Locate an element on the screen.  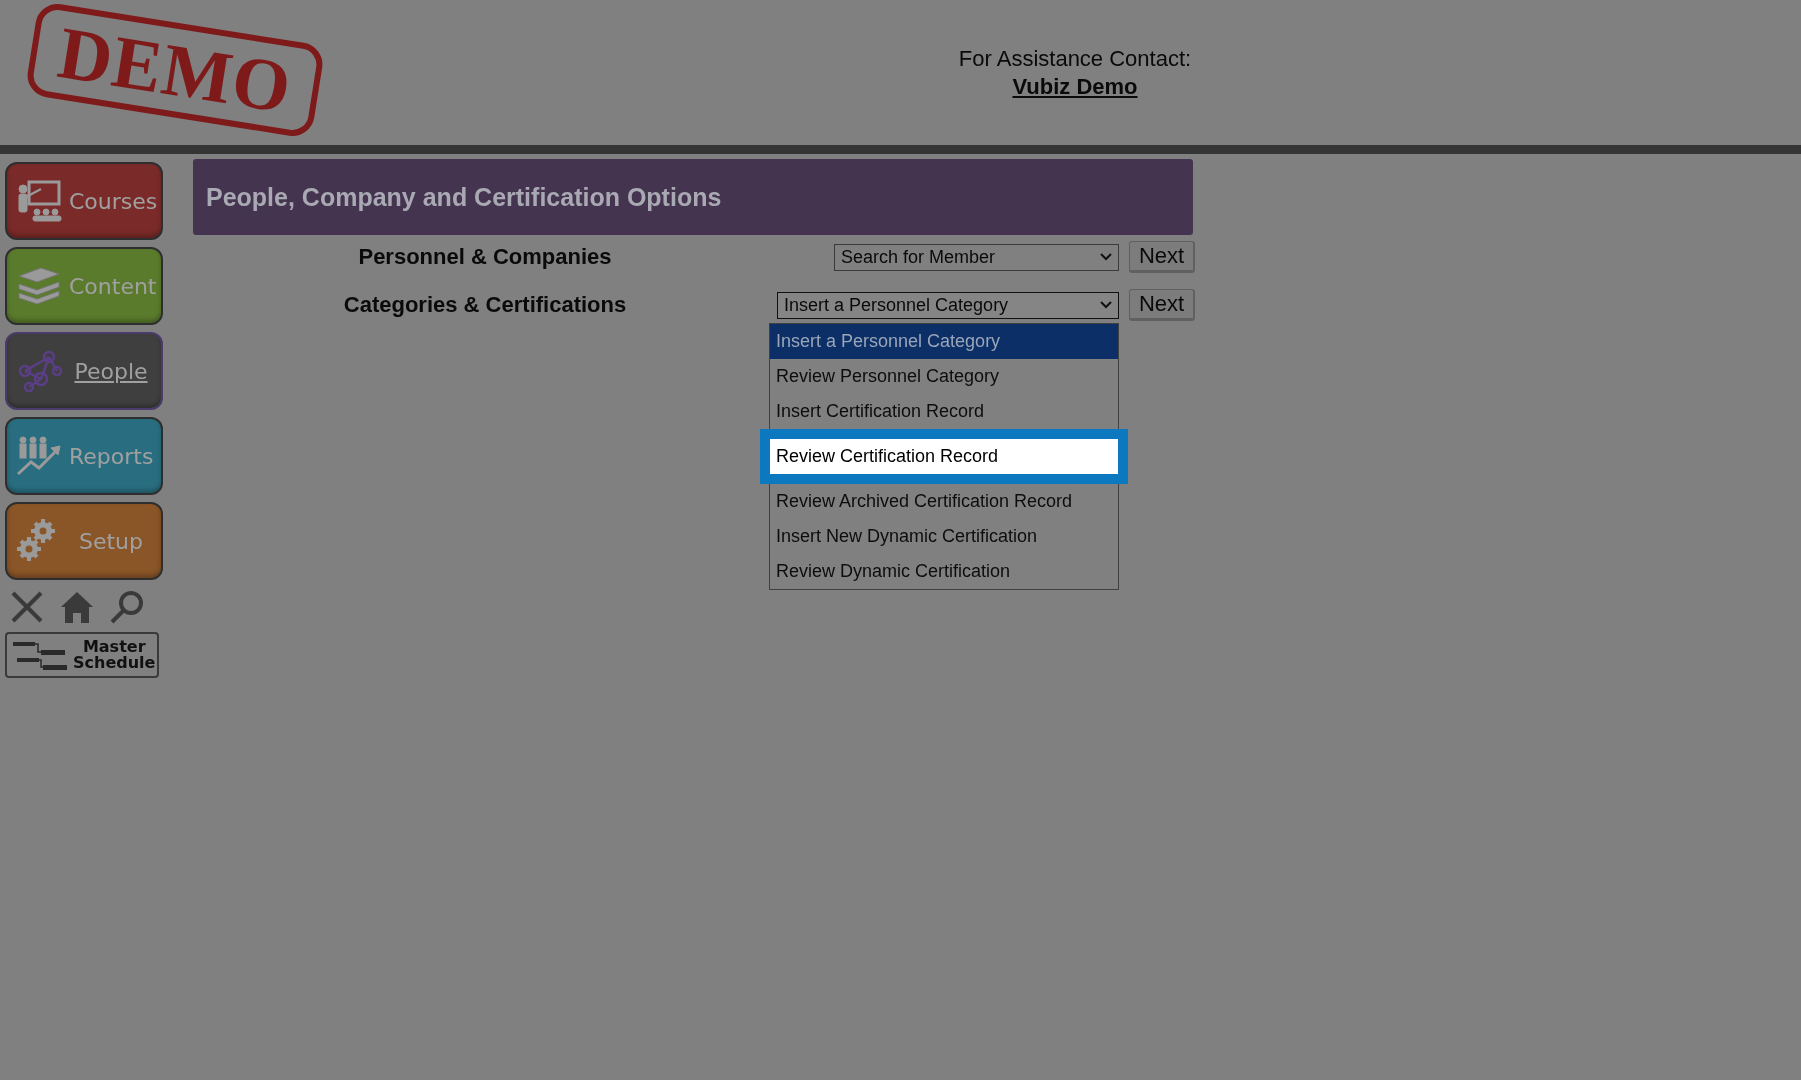
section-label: Categories & Certifications is located at coordinates (485, 305).